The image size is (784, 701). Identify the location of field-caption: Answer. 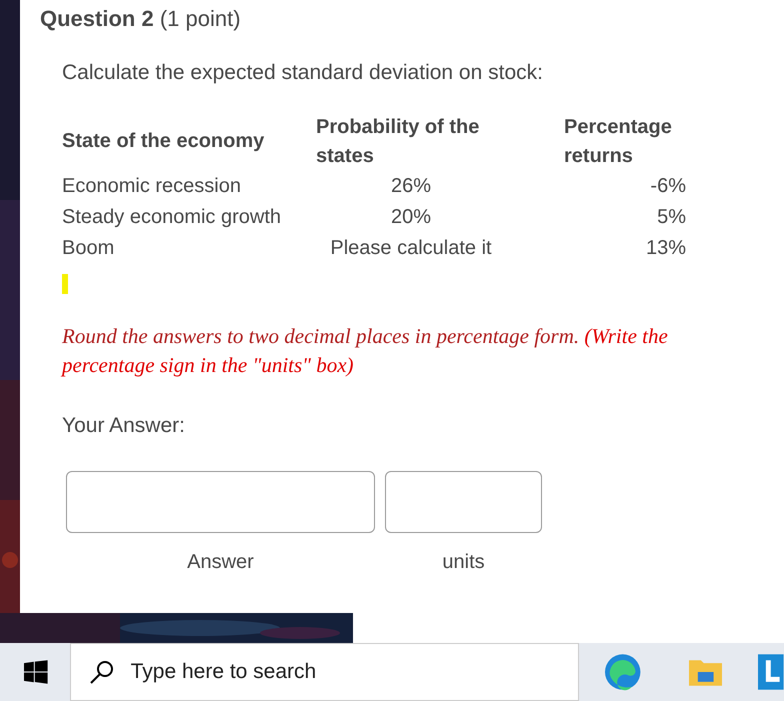
(220, 562).